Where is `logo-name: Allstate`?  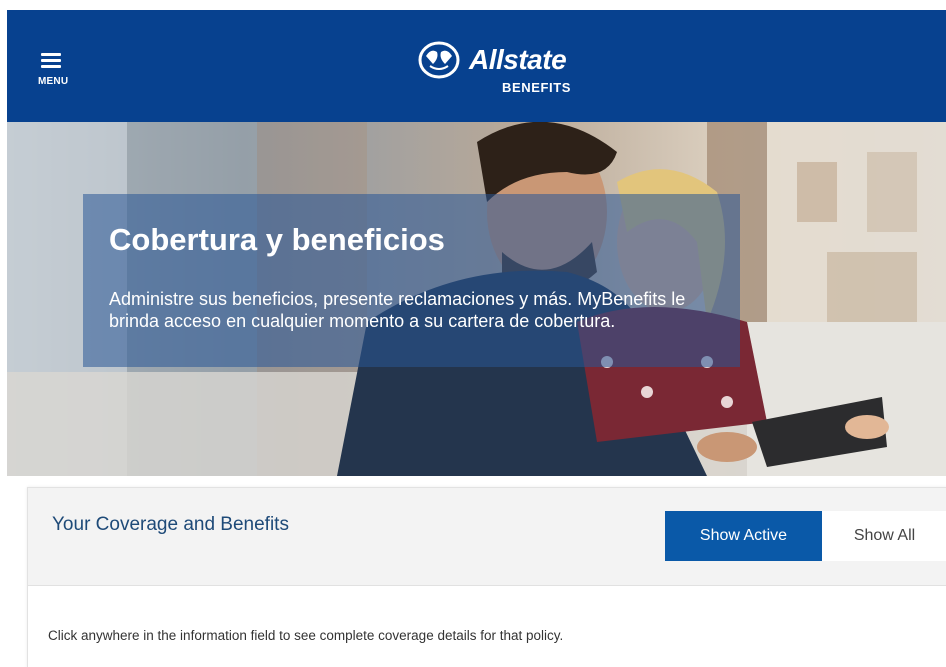
logo-name: Allstate is located at coordinates (518, 59).